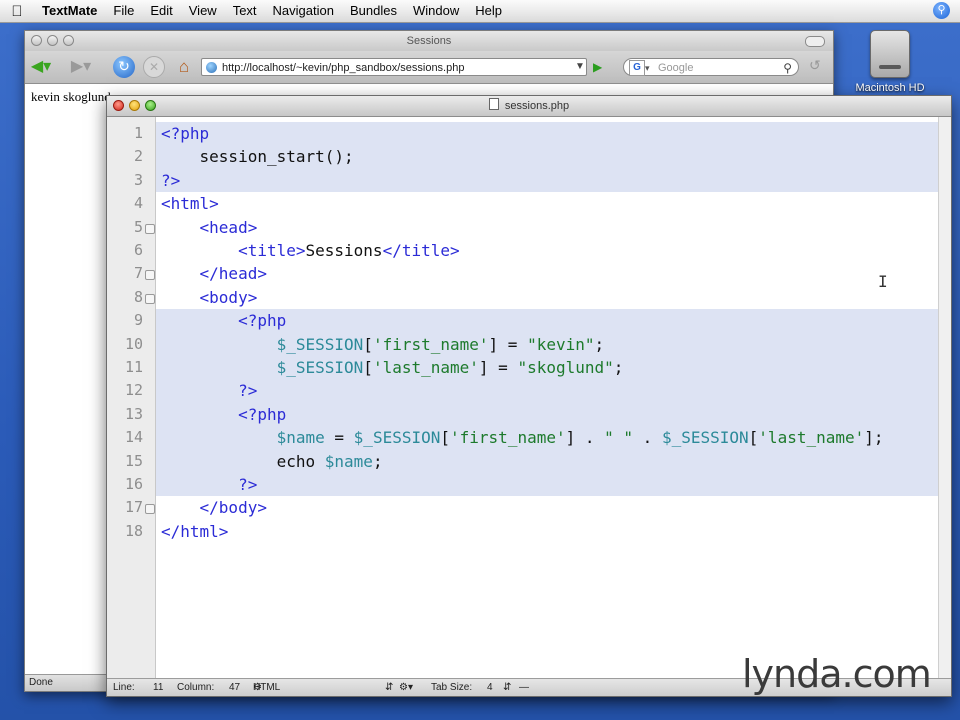 This screenshot has width=960, height=720. Describe the element at coordinates (490, 687) in the screenshot. I see `tab-size-value: 4` at that location.